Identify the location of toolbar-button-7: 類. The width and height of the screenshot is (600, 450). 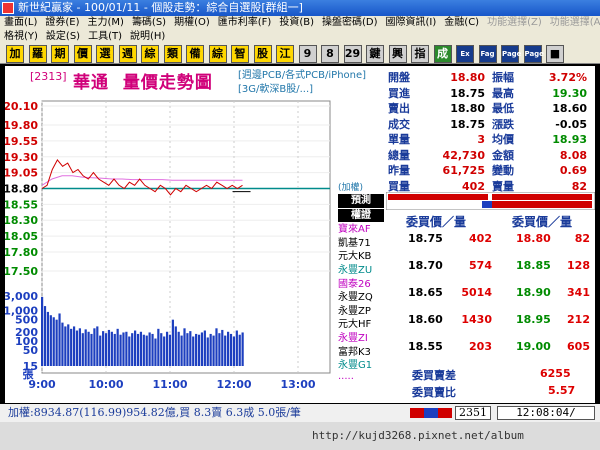
(172, 54).